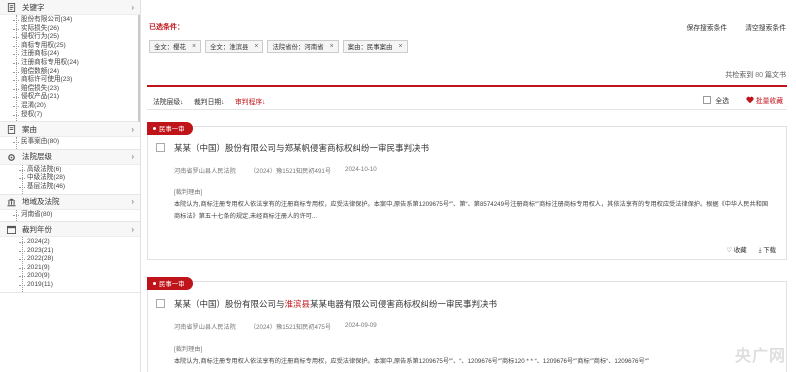 This screenshot has height=372, width=796. What do you see at coordinates (70, 157) in the screenshot?
I see `court-level-section-header: 法院层级 ›` at bounding box center [70, 157].